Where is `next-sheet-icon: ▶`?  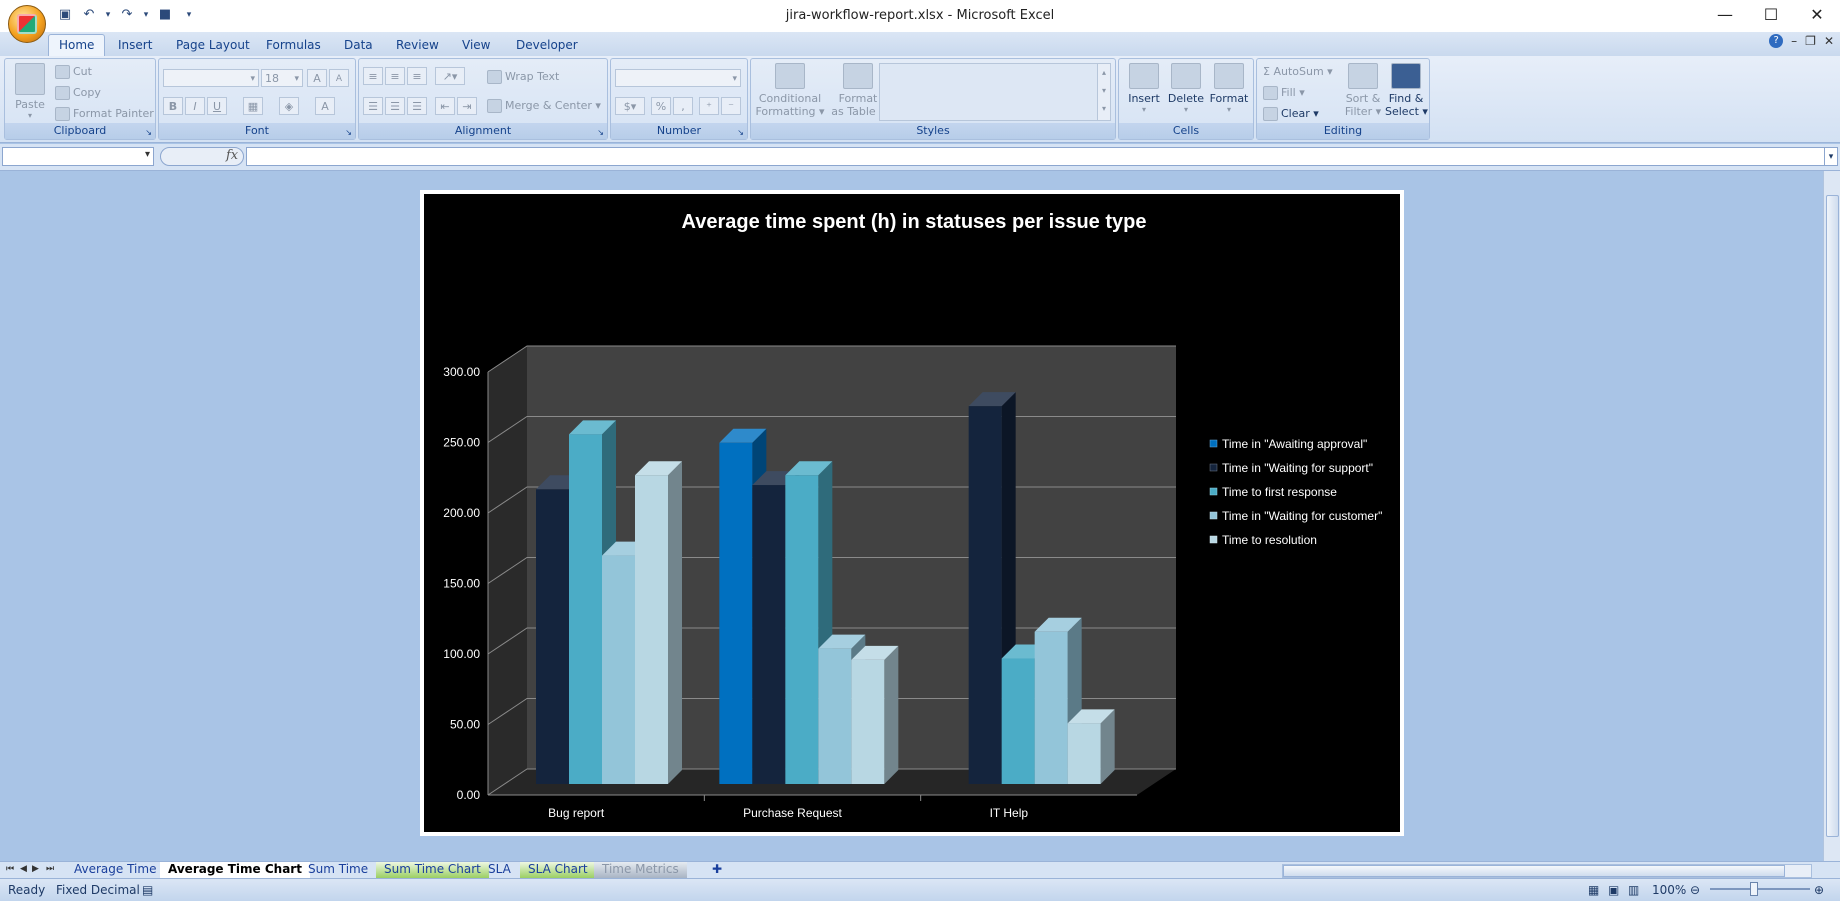 next-sheet-icon: ▶ is located at coordinates (35, 869).